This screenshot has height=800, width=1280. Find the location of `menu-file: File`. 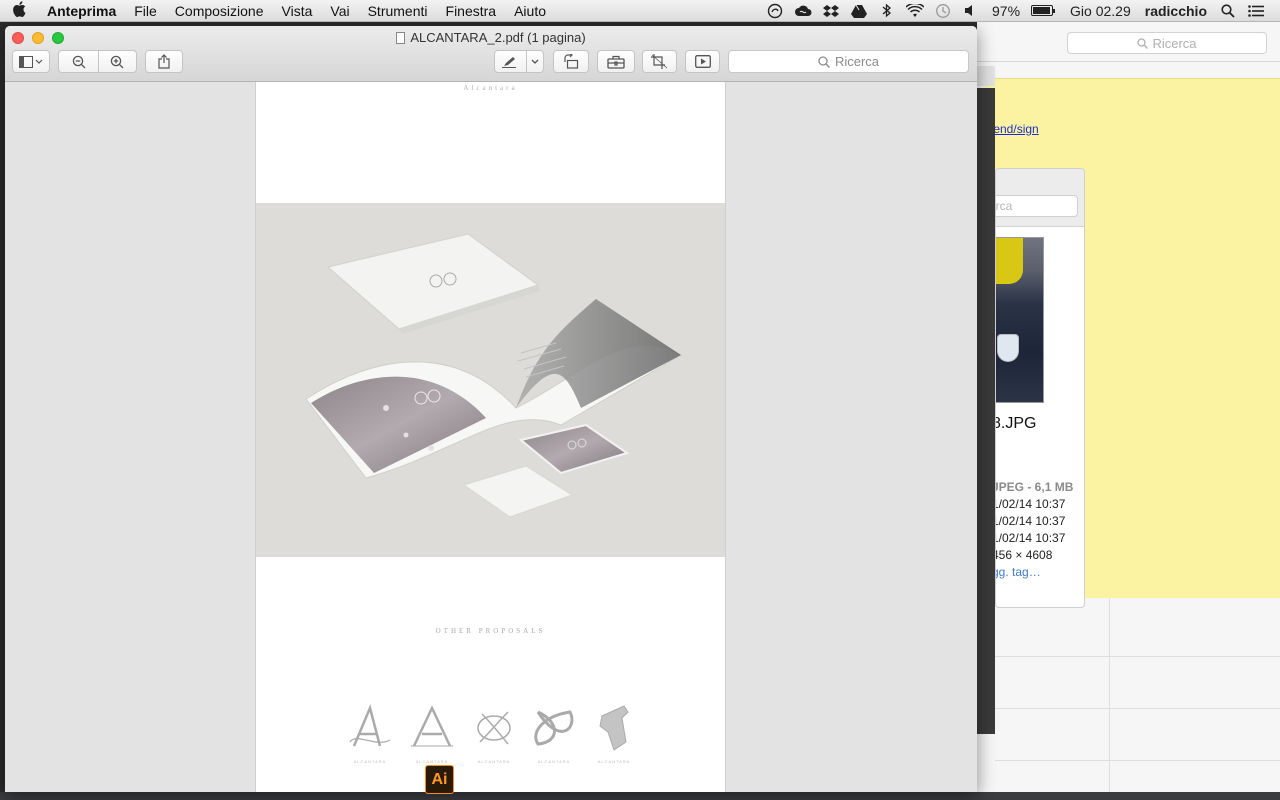

menu-file: File is located at coordinates (145, 11).